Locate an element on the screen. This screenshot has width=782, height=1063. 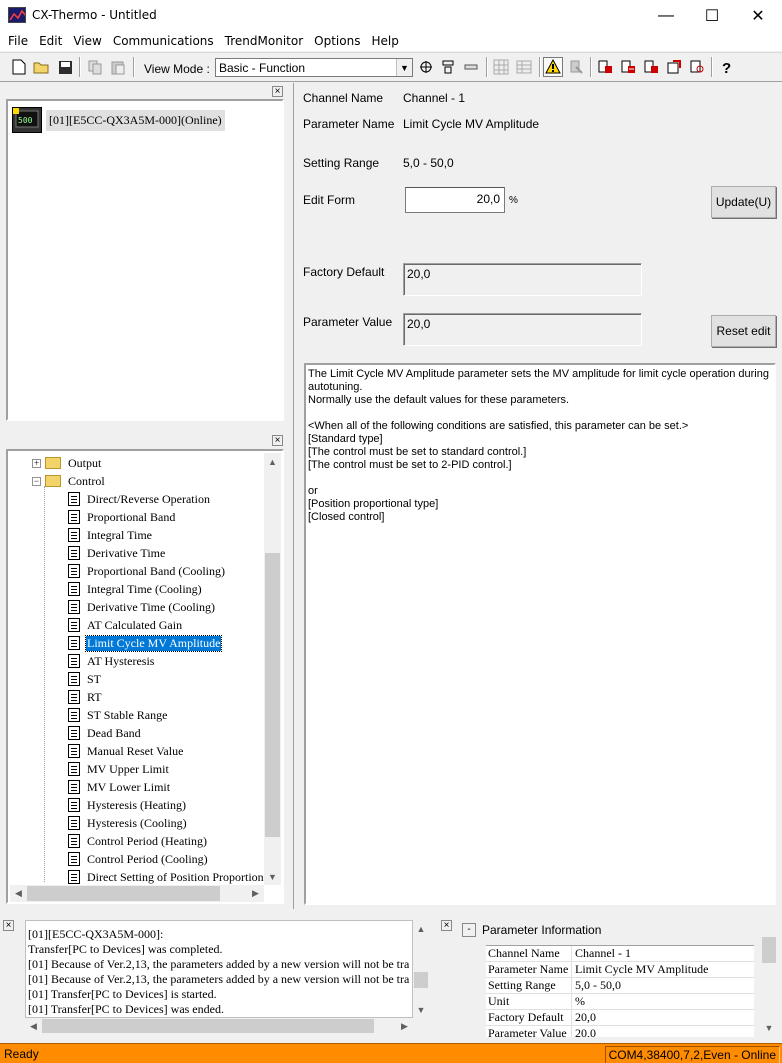
info-value: 20,0 is located at coordinates (585, 1017).